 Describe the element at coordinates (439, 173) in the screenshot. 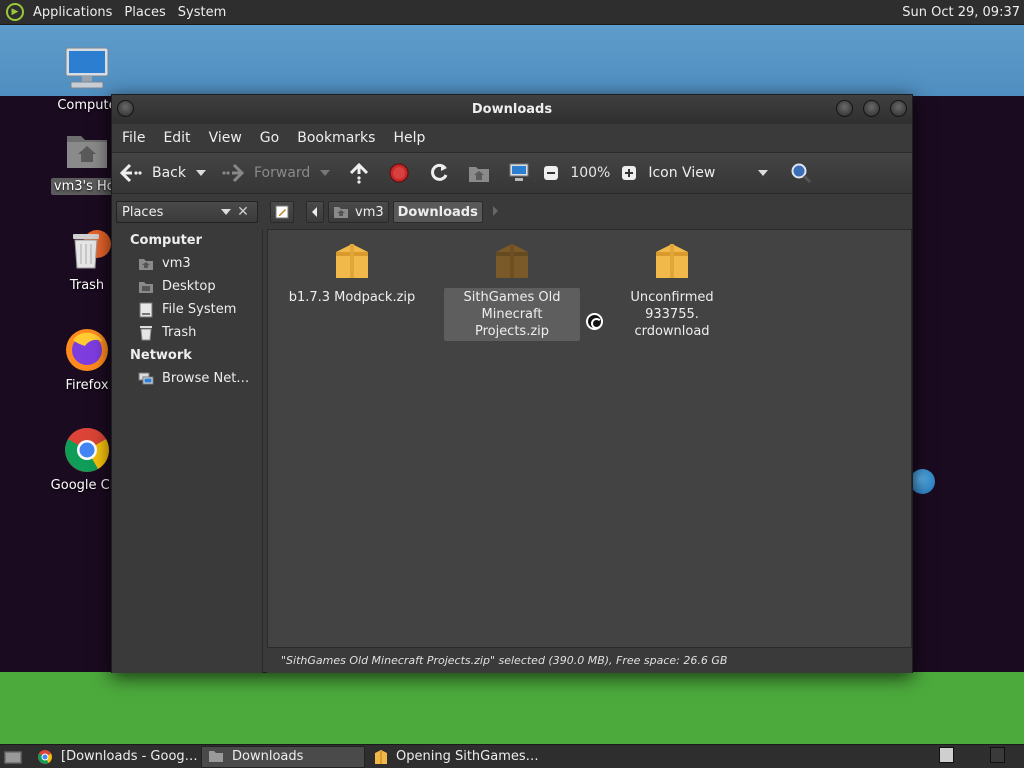

I see `reload-button` at that location.